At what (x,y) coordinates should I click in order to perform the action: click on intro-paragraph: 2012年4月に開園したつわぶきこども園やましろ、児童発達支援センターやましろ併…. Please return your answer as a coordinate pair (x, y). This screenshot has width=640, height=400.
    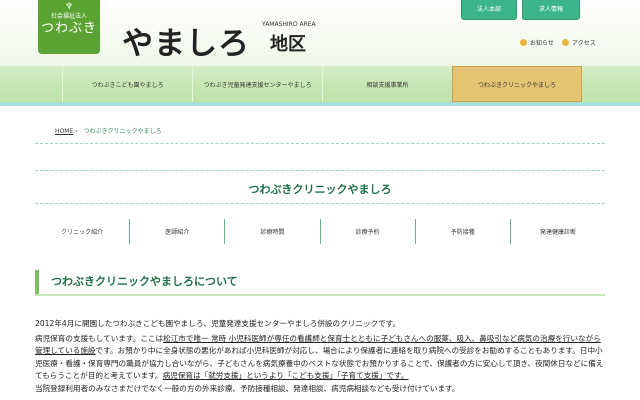
    Looking at the image, I should click on (320, 324).